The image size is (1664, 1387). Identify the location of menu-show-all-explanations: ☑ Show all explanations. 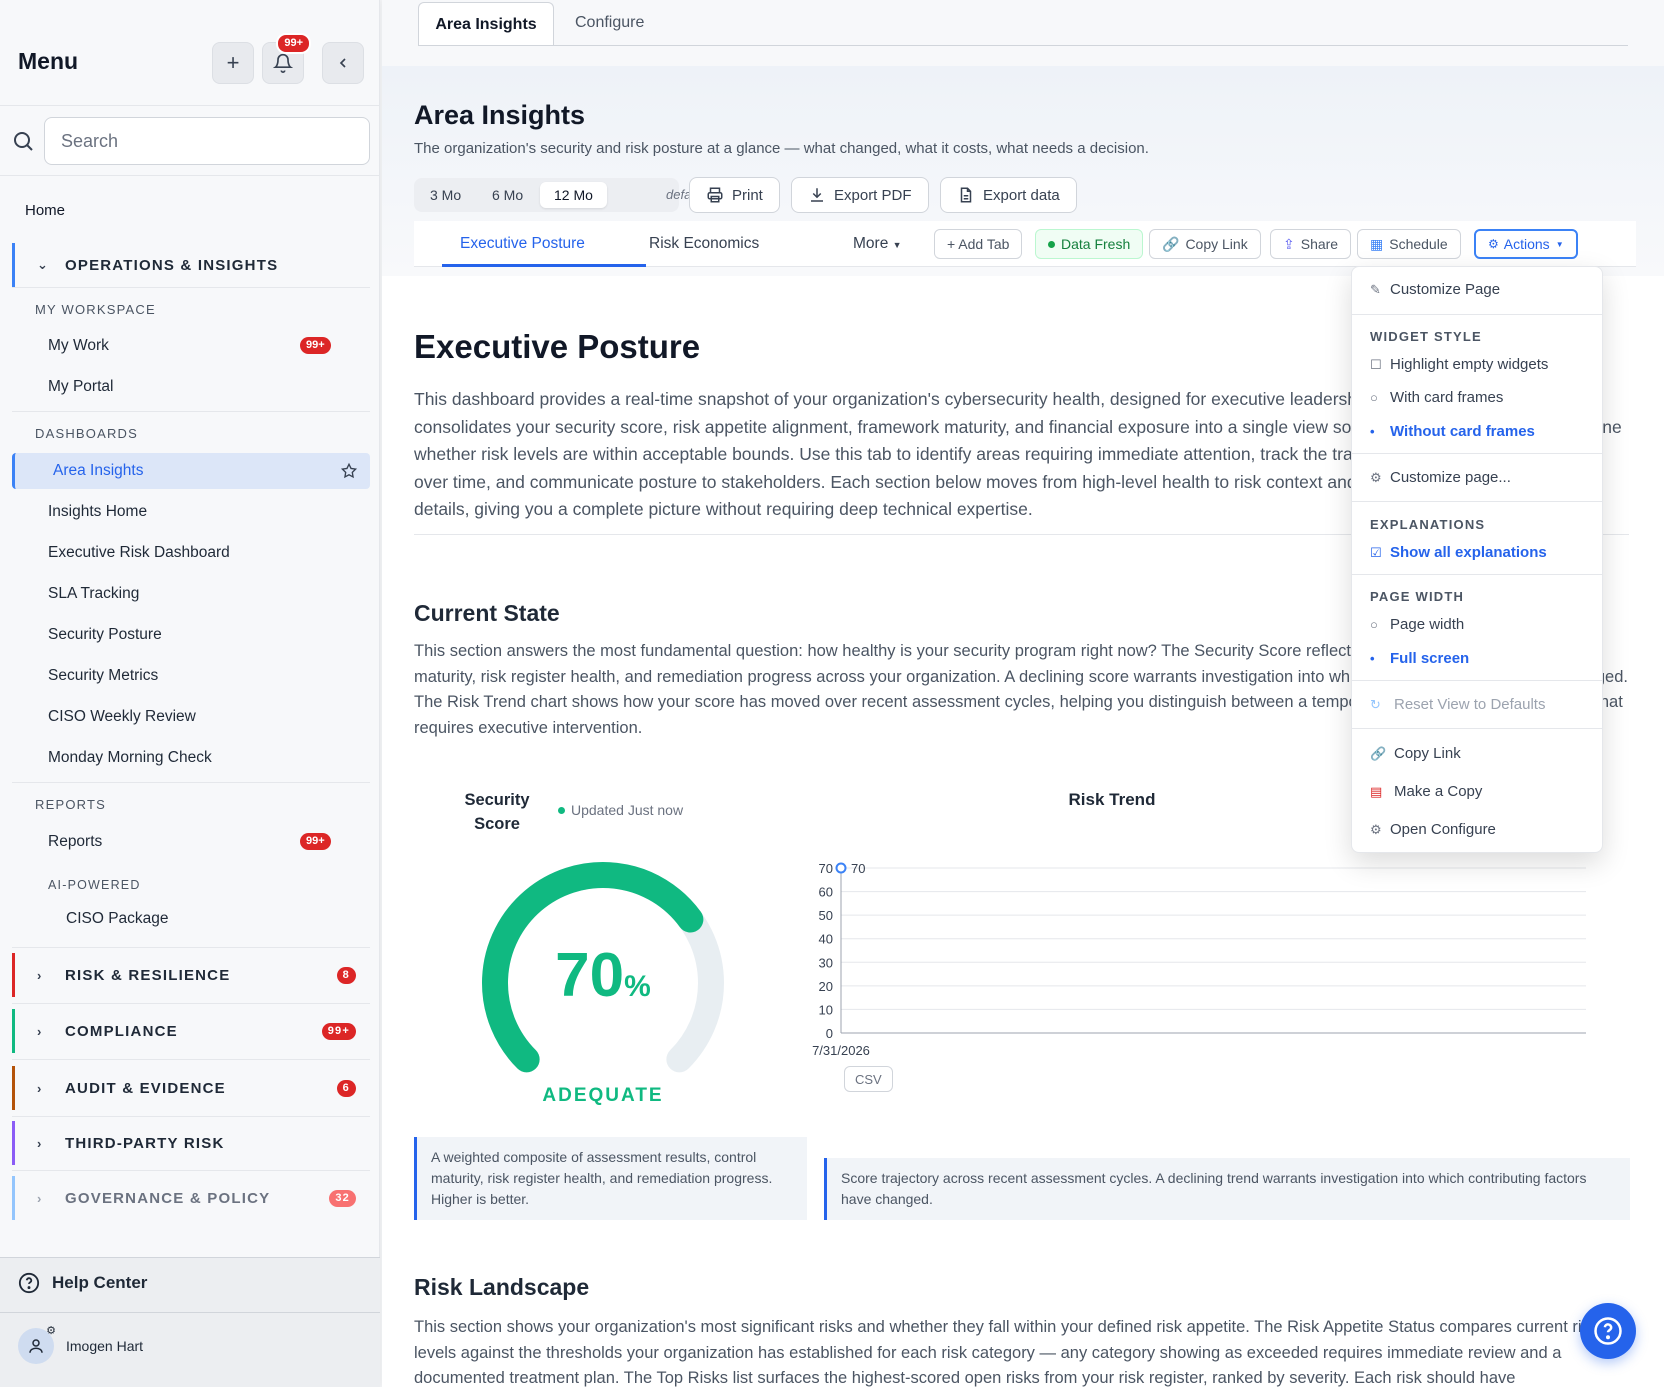
(1458, 552).